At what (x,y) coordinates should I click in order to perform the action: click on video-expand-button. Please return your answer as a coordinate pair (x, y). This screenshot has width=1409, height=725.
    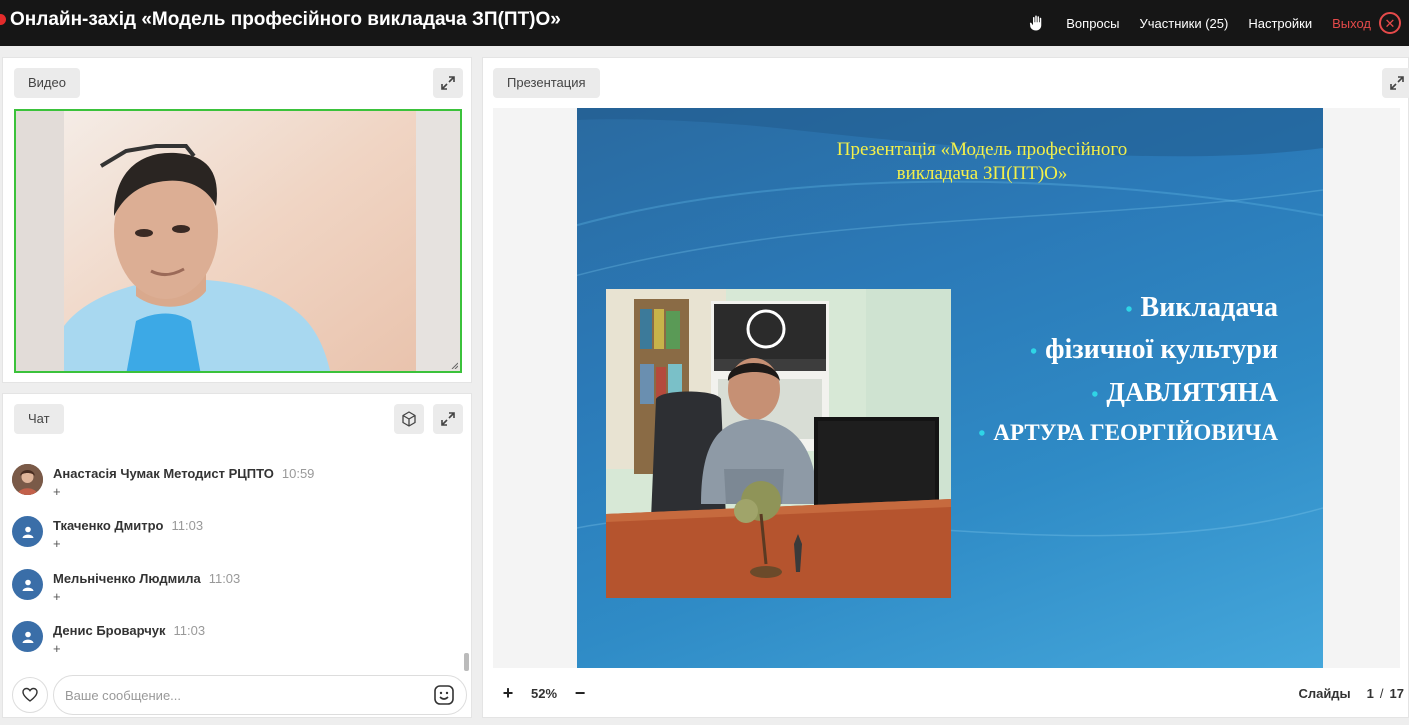
    Looking at the image, I should click on (448, 83).